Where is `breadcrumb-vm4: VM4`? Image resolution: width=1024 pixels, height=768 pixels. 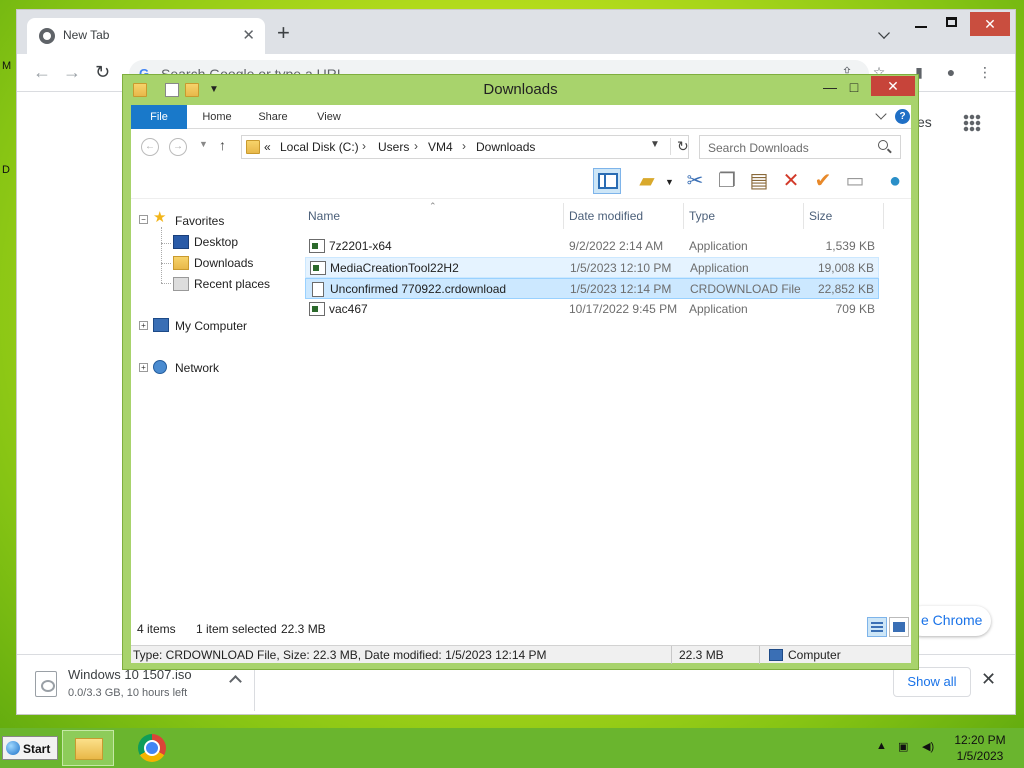 breadcrumb-vm4: VM4 is located at coordinates (440, 147).